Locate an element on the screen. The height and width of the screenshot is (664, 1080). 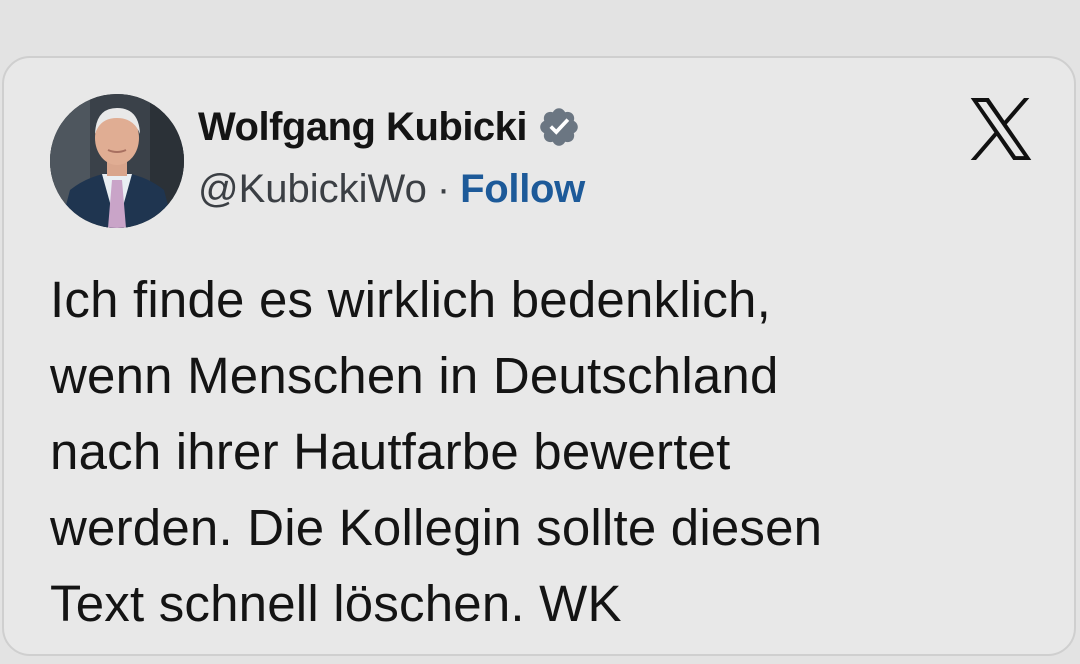
tweet-text-line: Ich finde es wirklich bedenklich, is located at coordinates (410, 299).